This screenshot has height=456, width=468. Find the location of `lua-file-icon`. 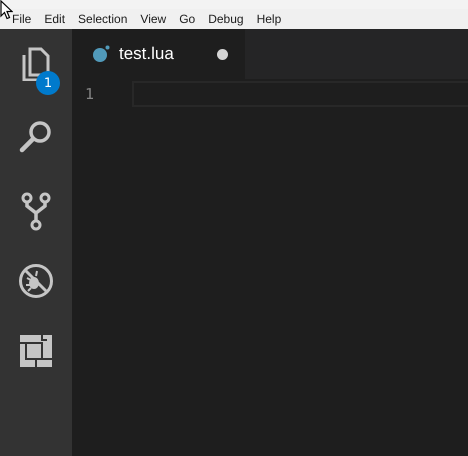

lua-file-icon is located at coordinates (101, 54).